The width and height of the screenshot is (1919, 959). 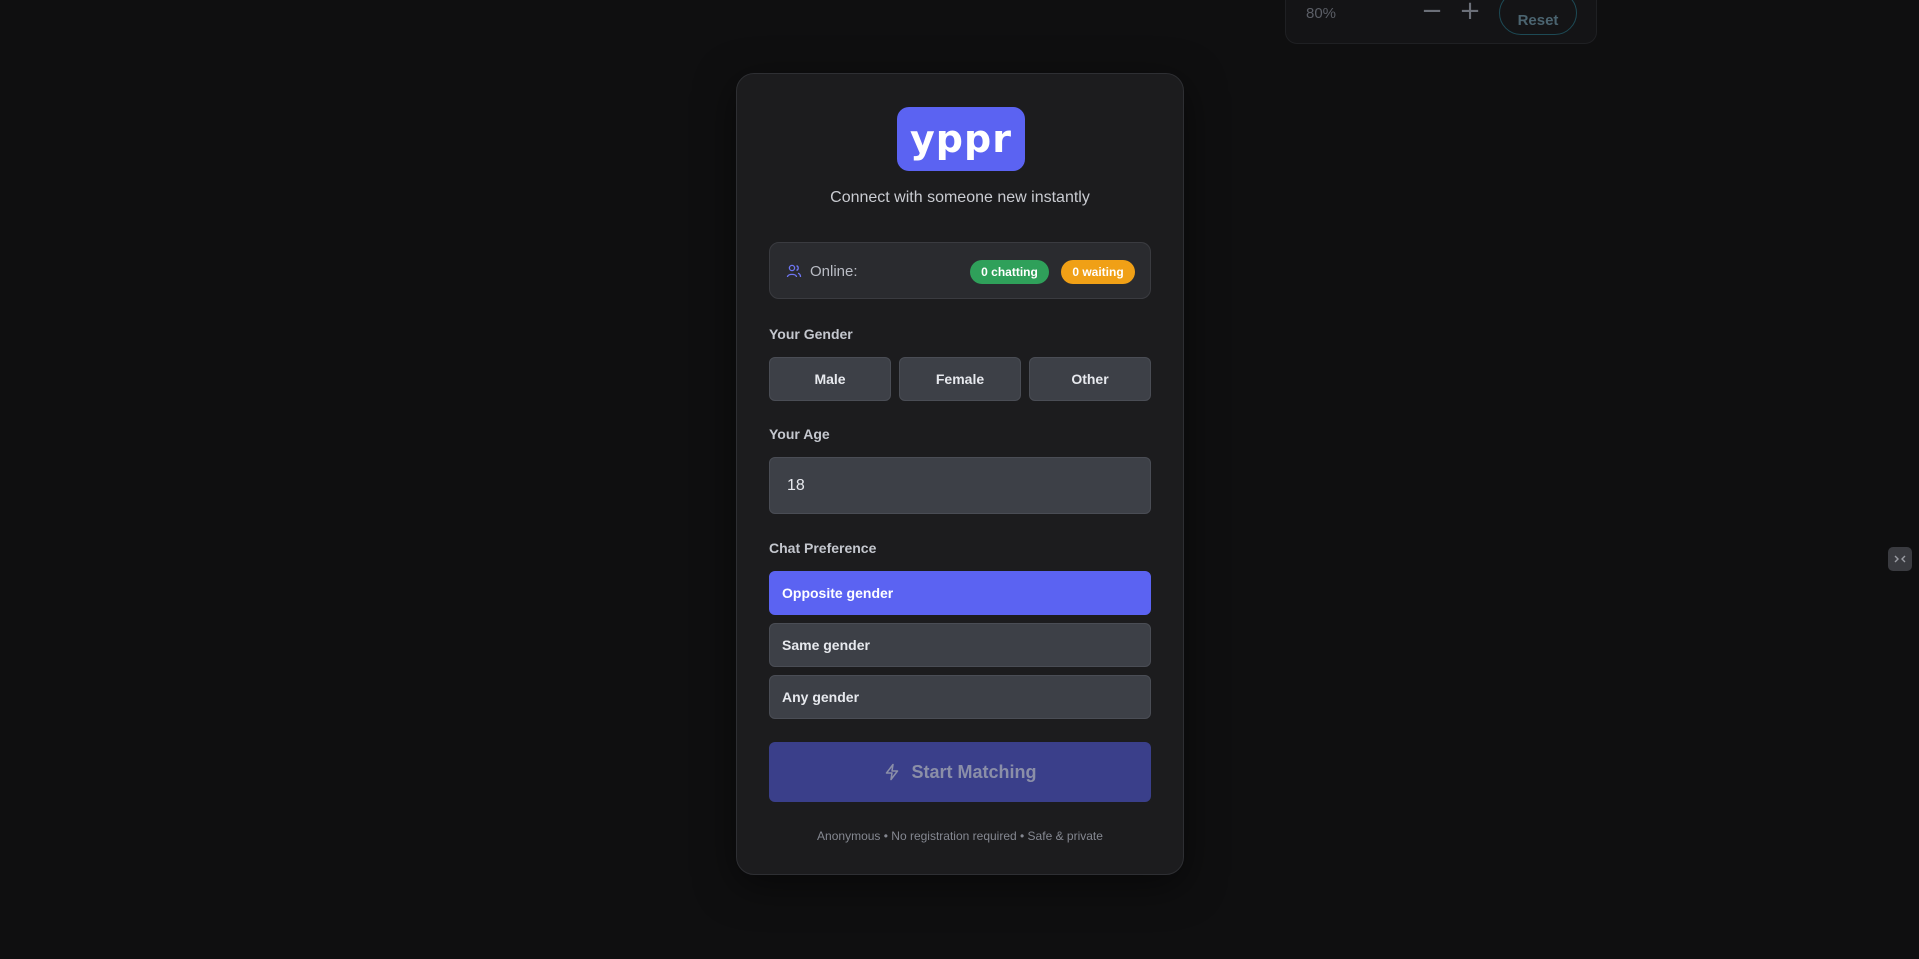 I want to click on online-label: Online:, so click(x=834, y=271).